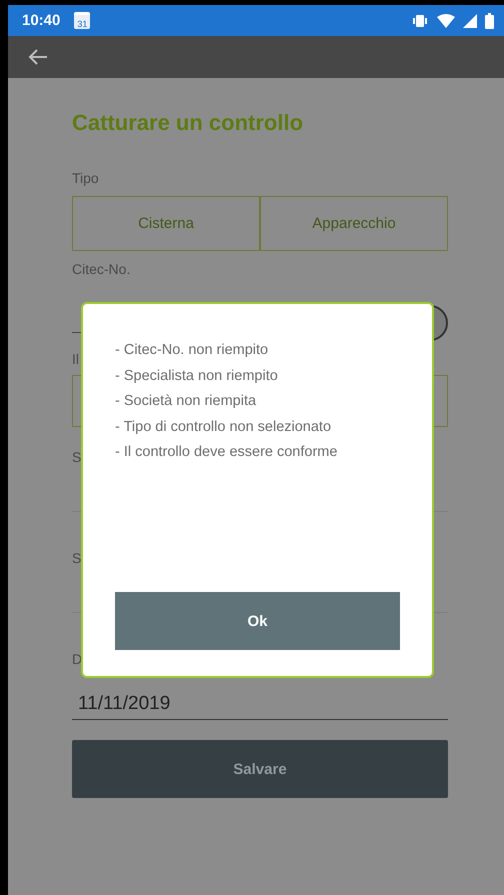 This screenshot has height=895, width=504. I want to click on save-button: Salvare, so click(260, 769).